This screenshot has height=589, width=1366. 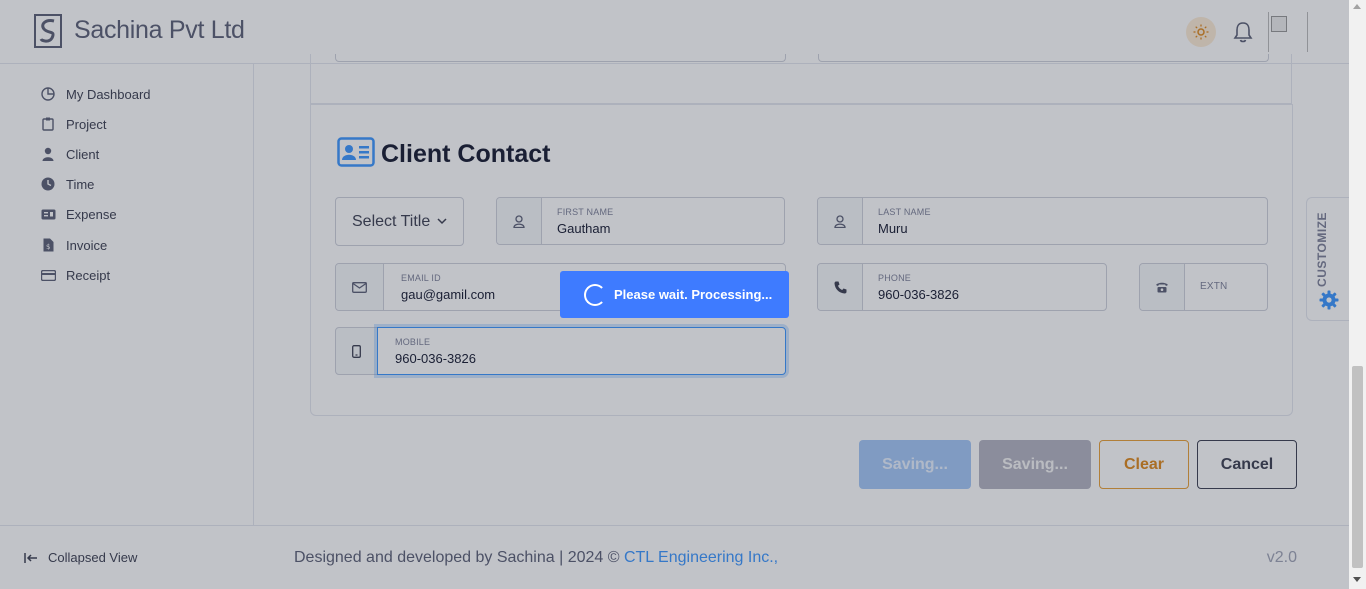 I want to click on scroll-up-arrow-icon, so click(x=1357, y=6).